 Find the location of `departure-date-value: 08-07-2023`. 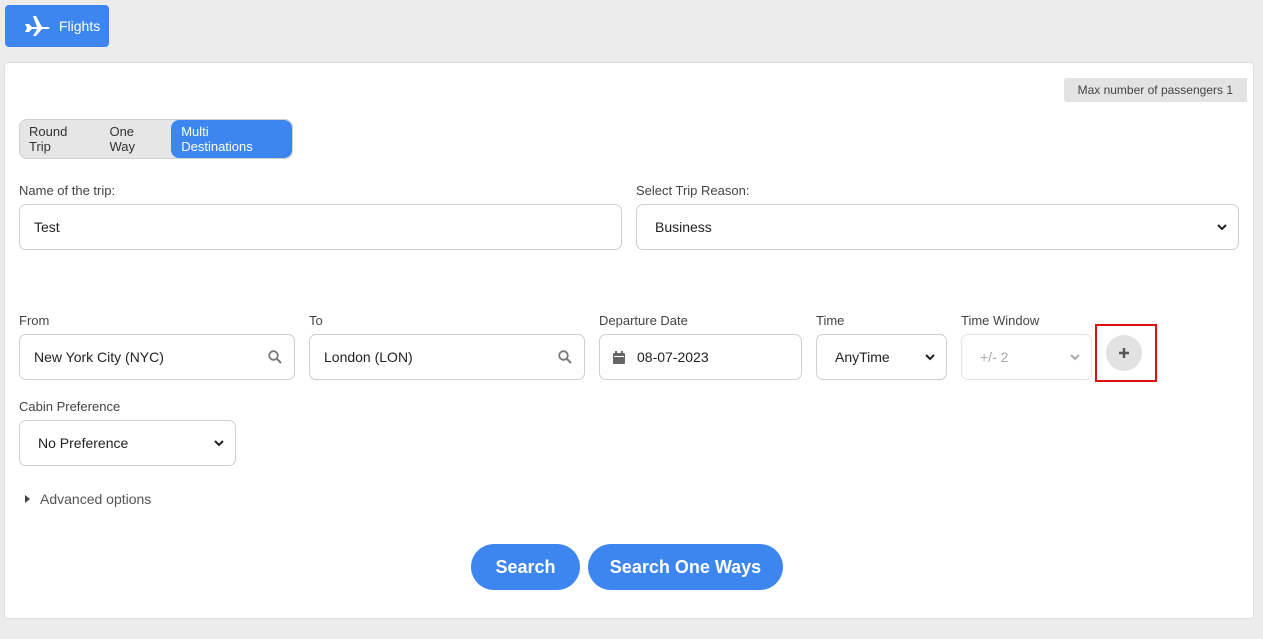

departure-date-value: 08-07-2023 is located at coordinates (673, 357).